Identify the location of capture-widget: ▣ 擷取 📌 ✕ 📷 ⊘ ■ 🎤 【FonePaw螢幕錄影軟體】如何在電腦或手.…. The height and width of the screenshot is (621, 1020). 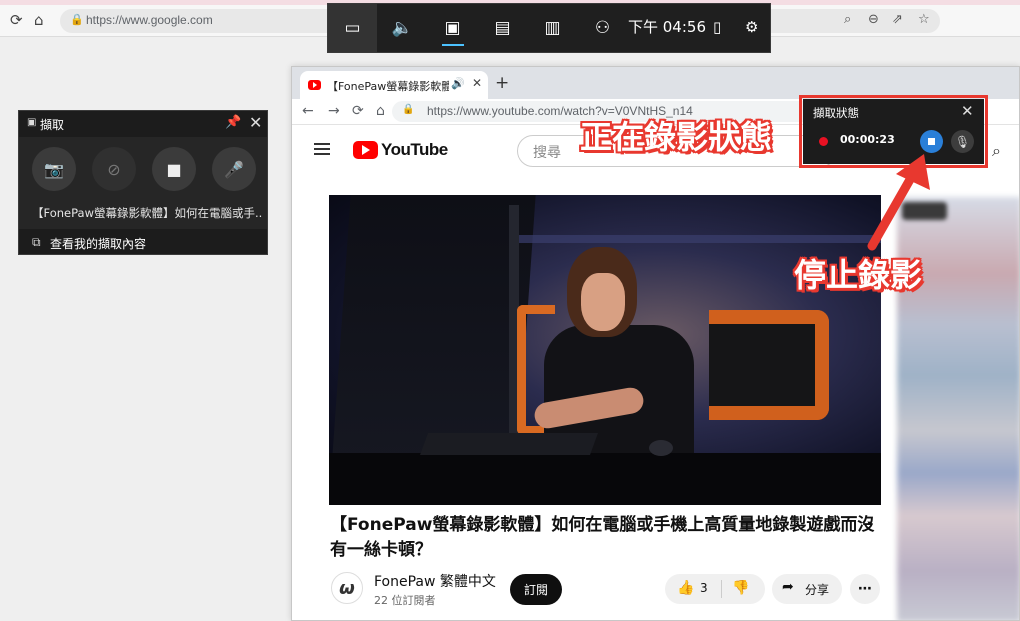
(143, 182).